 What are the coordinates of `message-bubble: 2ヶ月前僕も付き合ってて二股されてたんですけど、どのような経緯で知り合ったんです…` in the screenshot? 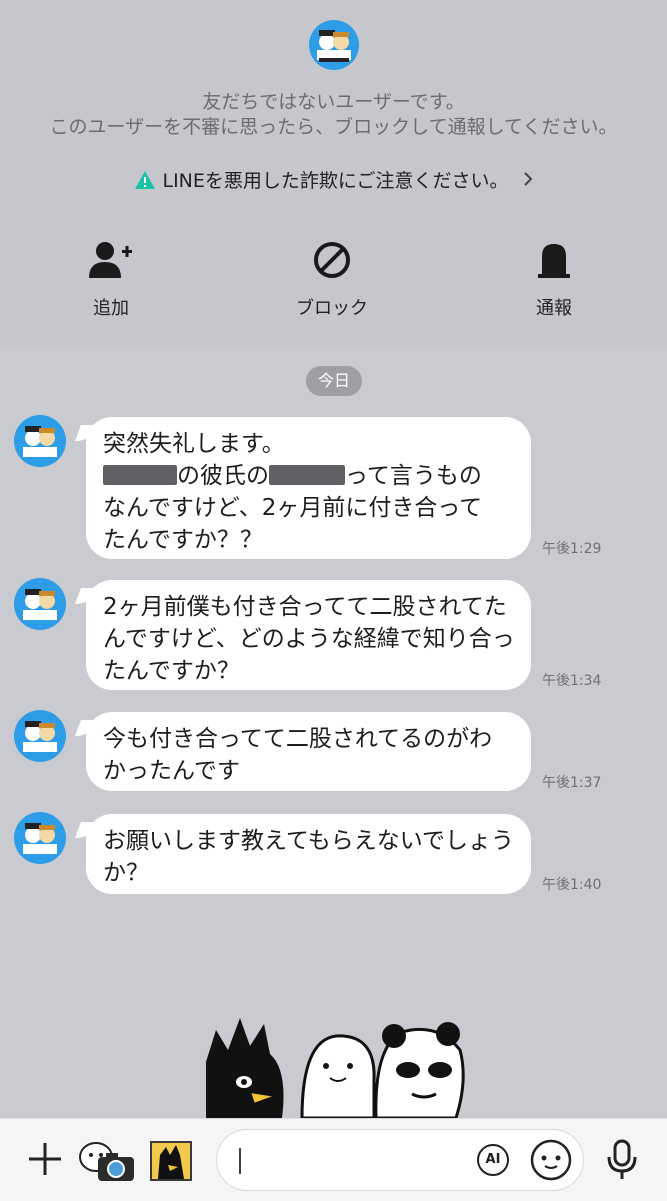 It's located at (308, 635).